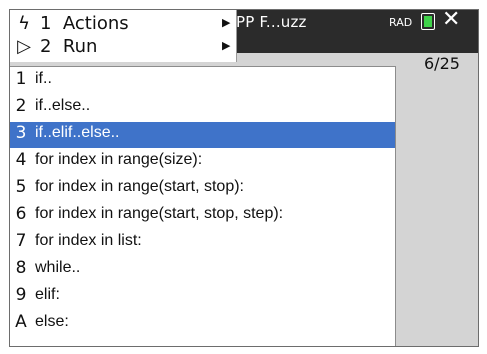  What do you see at coordinates (123, 48) in the screenshot?
I see `menu-item-run: ▷ 2 Run ▶` at bounding box center [123, 48].